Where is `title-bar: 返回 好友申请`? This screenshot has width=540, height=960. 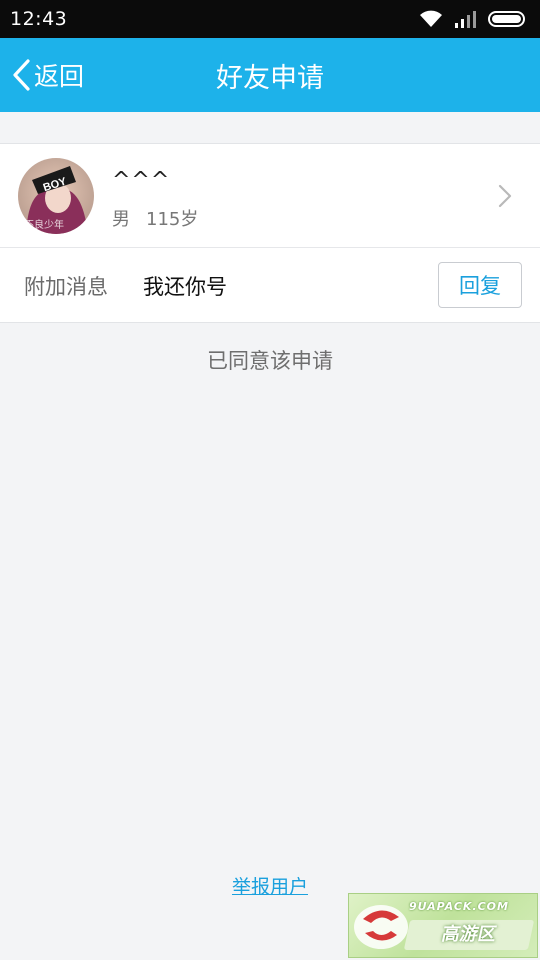 title-bar: 返回 好友申请 is located at coordinates (270, 75).